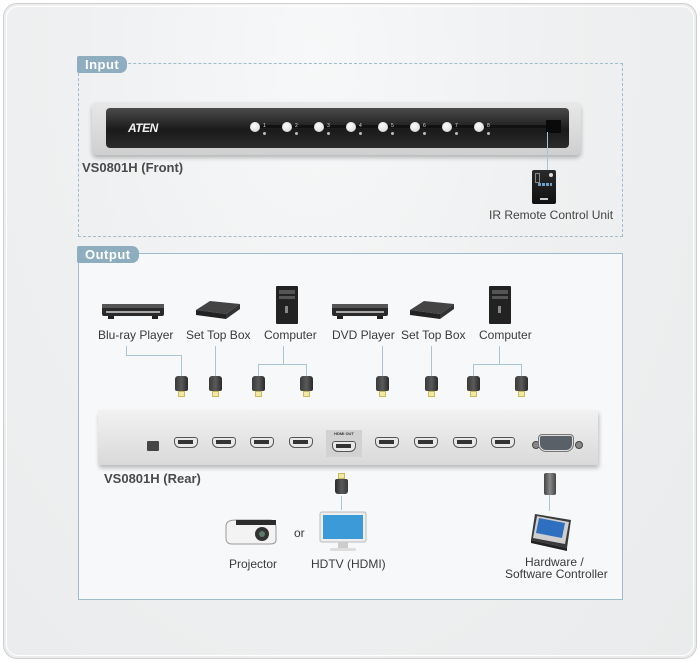 The height and width of the screenshot is (661, 700). I want to click on hdmi-out-port-area: HDMI OUT, so click(344, 443).